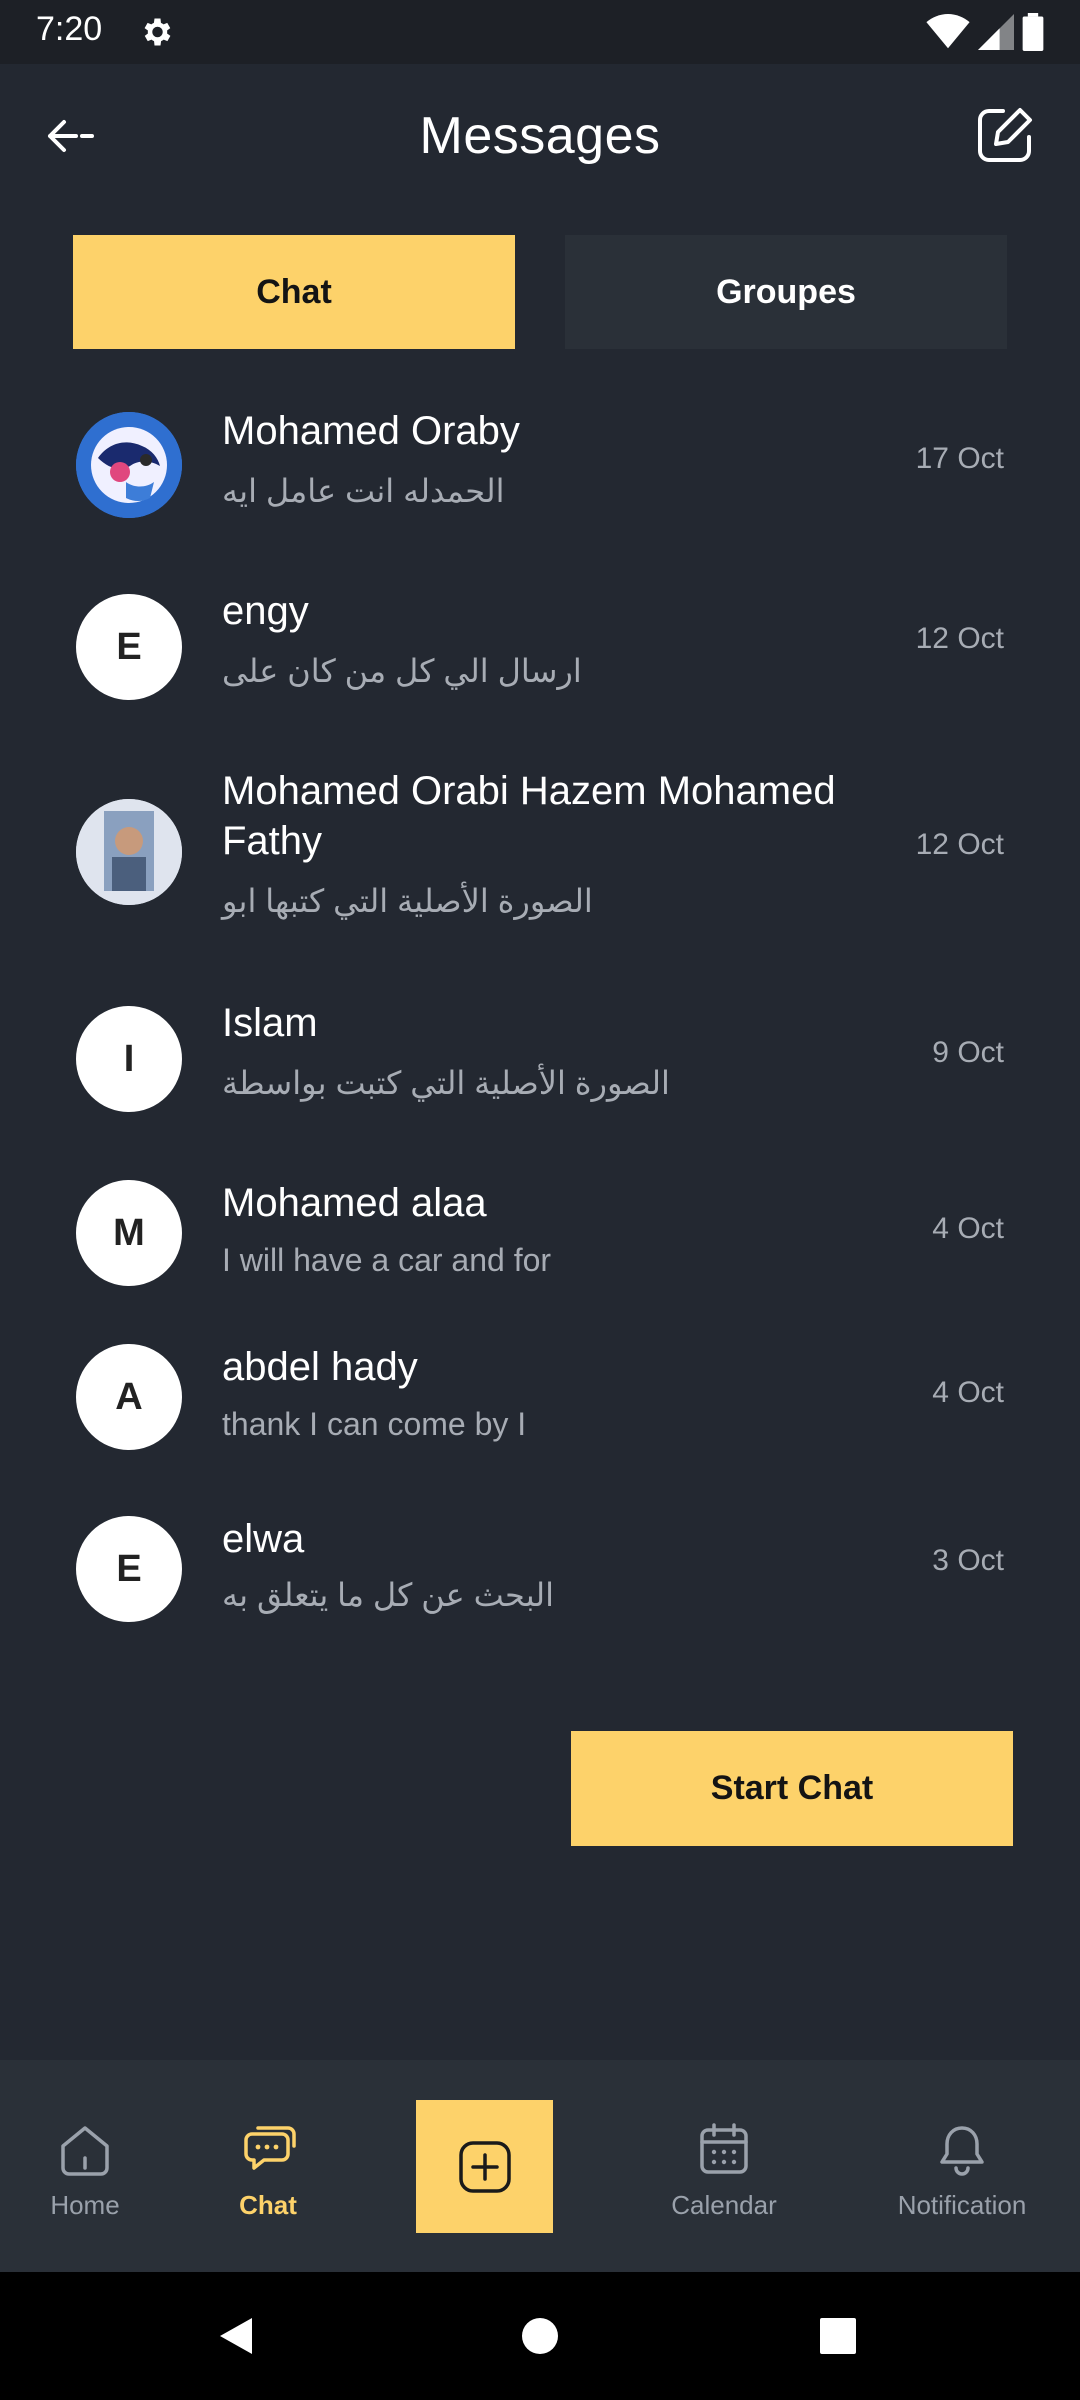 This screenshot has height=2400, width=1080. I want to click on plus-square-icon, so click(484, 2166).